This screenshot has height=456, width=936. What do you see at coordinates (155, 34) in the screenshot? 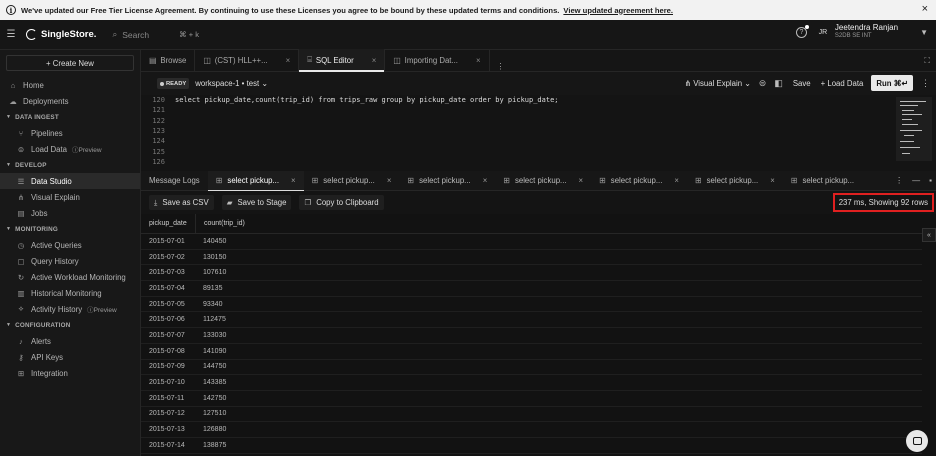
I see `search-input: ⌕ Search ⌘ + k` at bounding box center [155, 34].